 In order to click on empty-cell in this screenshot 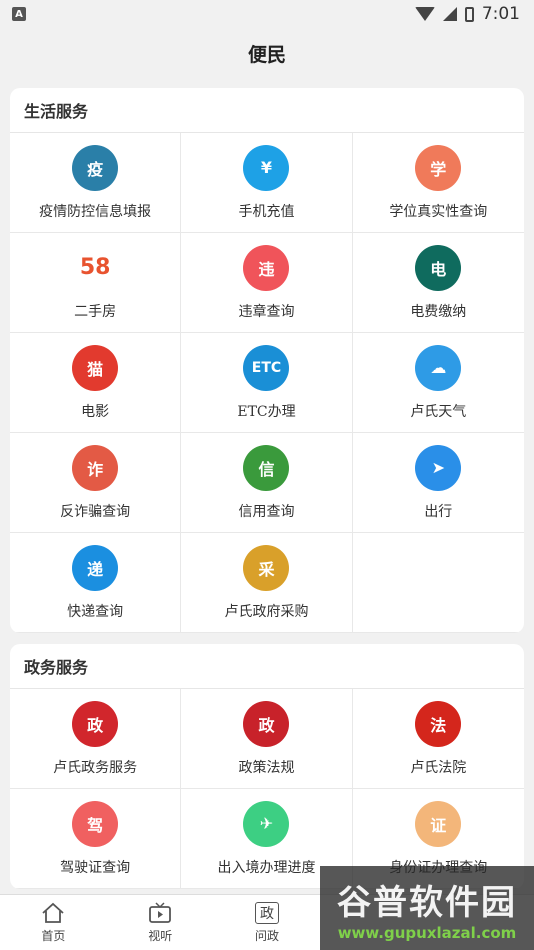, I will do `click(438, 583)`.